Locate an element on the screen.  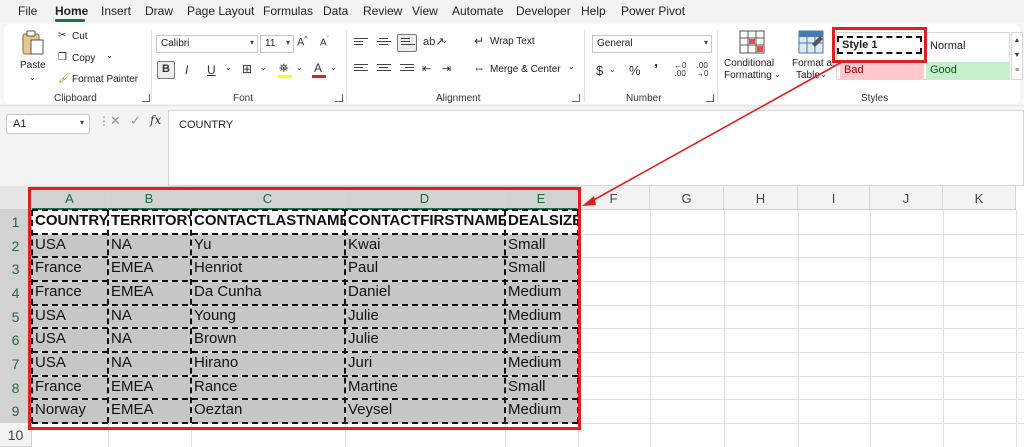
name-box: A1 ▾ is located at coordinates (48, 124).